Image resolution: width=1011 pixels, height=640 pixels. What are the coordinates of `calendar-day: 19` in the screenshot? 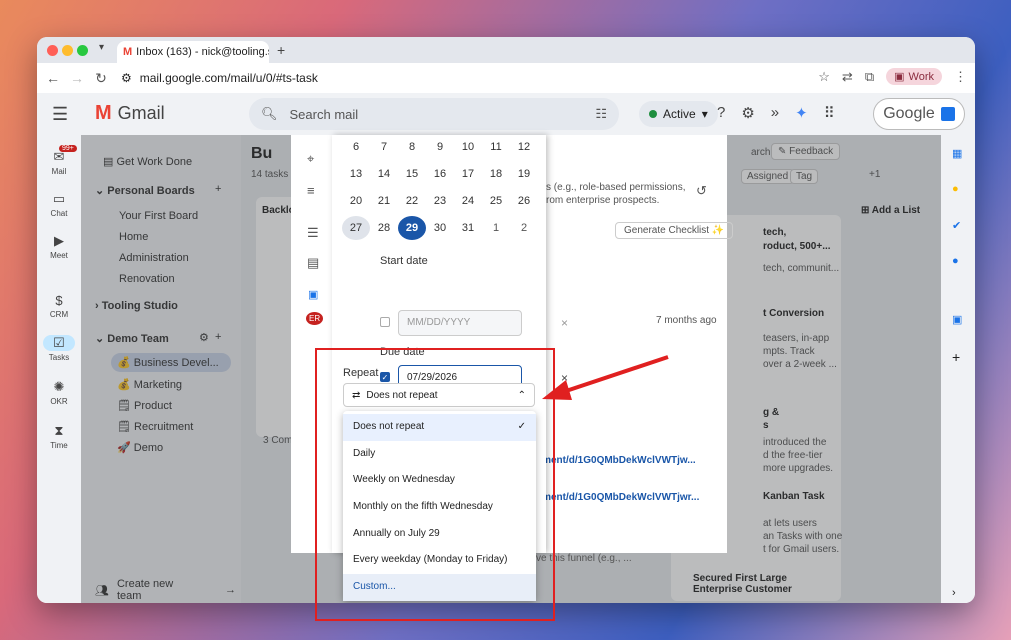 It's located at (524, 174).